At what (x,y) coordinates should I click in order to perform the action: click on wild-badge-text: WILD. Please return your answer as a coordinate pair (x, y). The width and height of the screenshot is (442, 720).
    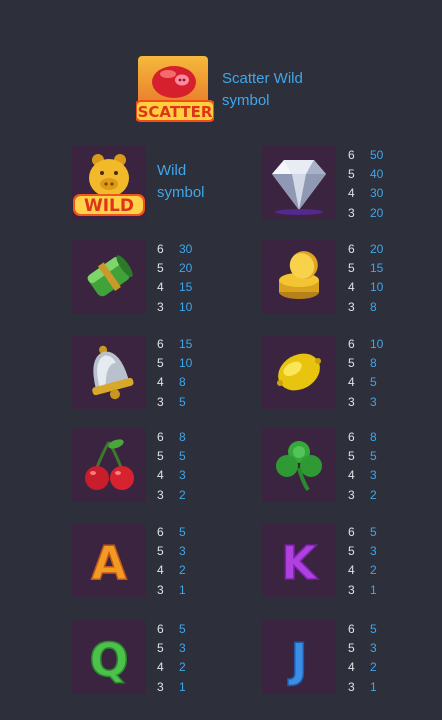
    Looking at the image, I should click on (109, 206).